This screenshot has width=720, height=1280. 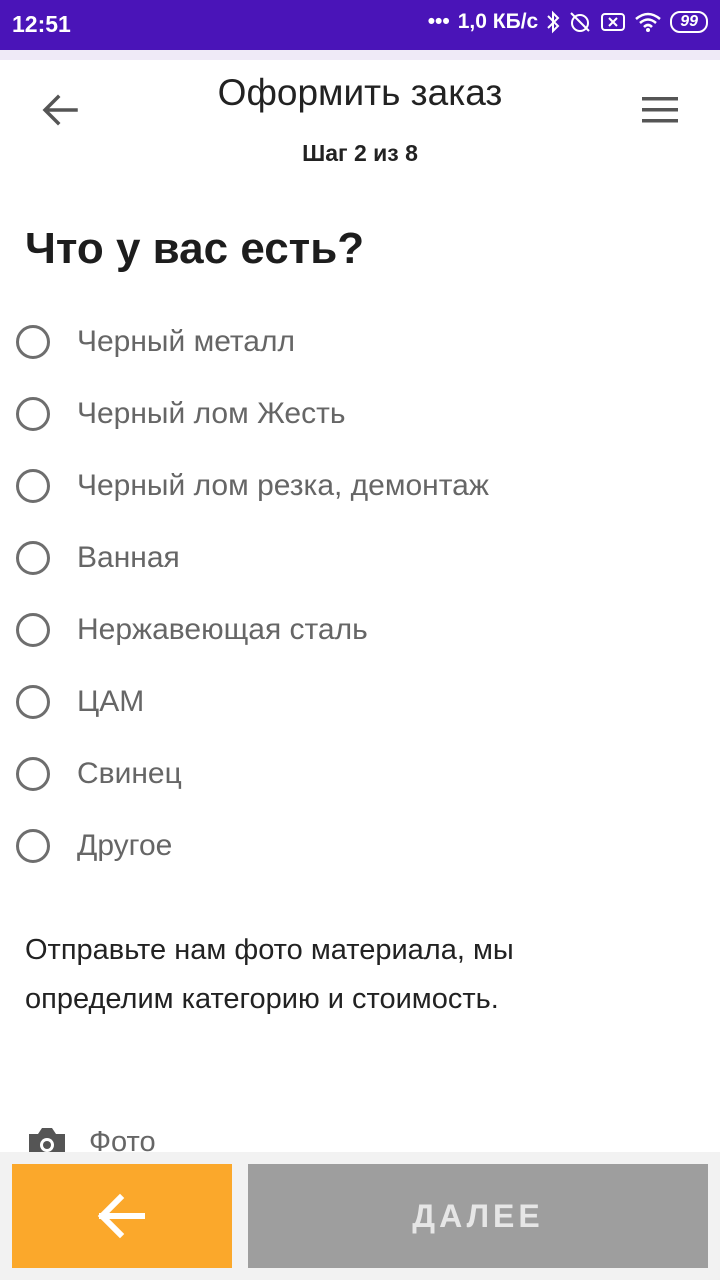 What do you see at coordinates (125, 845) in the screenshot?
I see `option-label: Другое` at bounding box center [125, 845].